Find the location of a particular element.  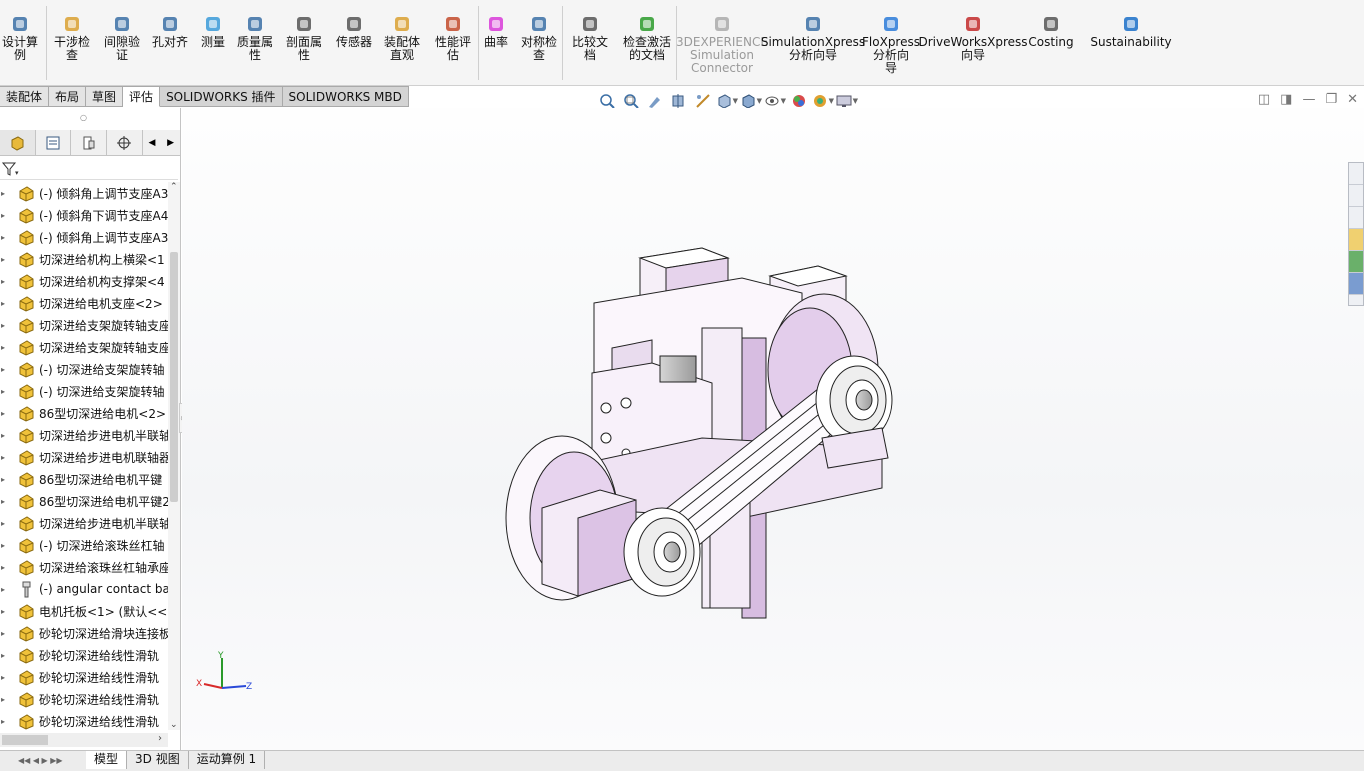

dimxpert-tab-icon is located at coordinates (125, 142).